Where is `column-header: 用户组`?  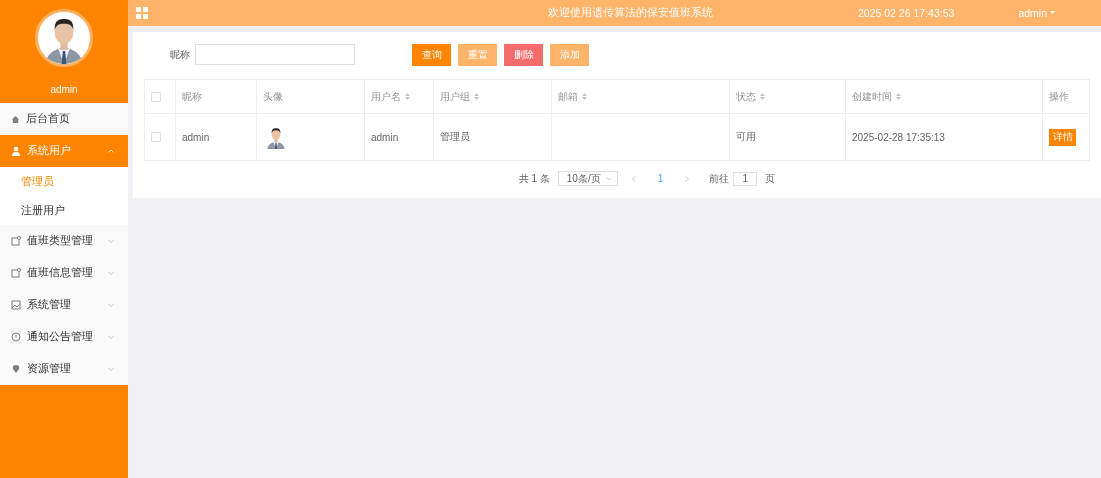 column-header: 用户组 is located at coordinates (455, 96).